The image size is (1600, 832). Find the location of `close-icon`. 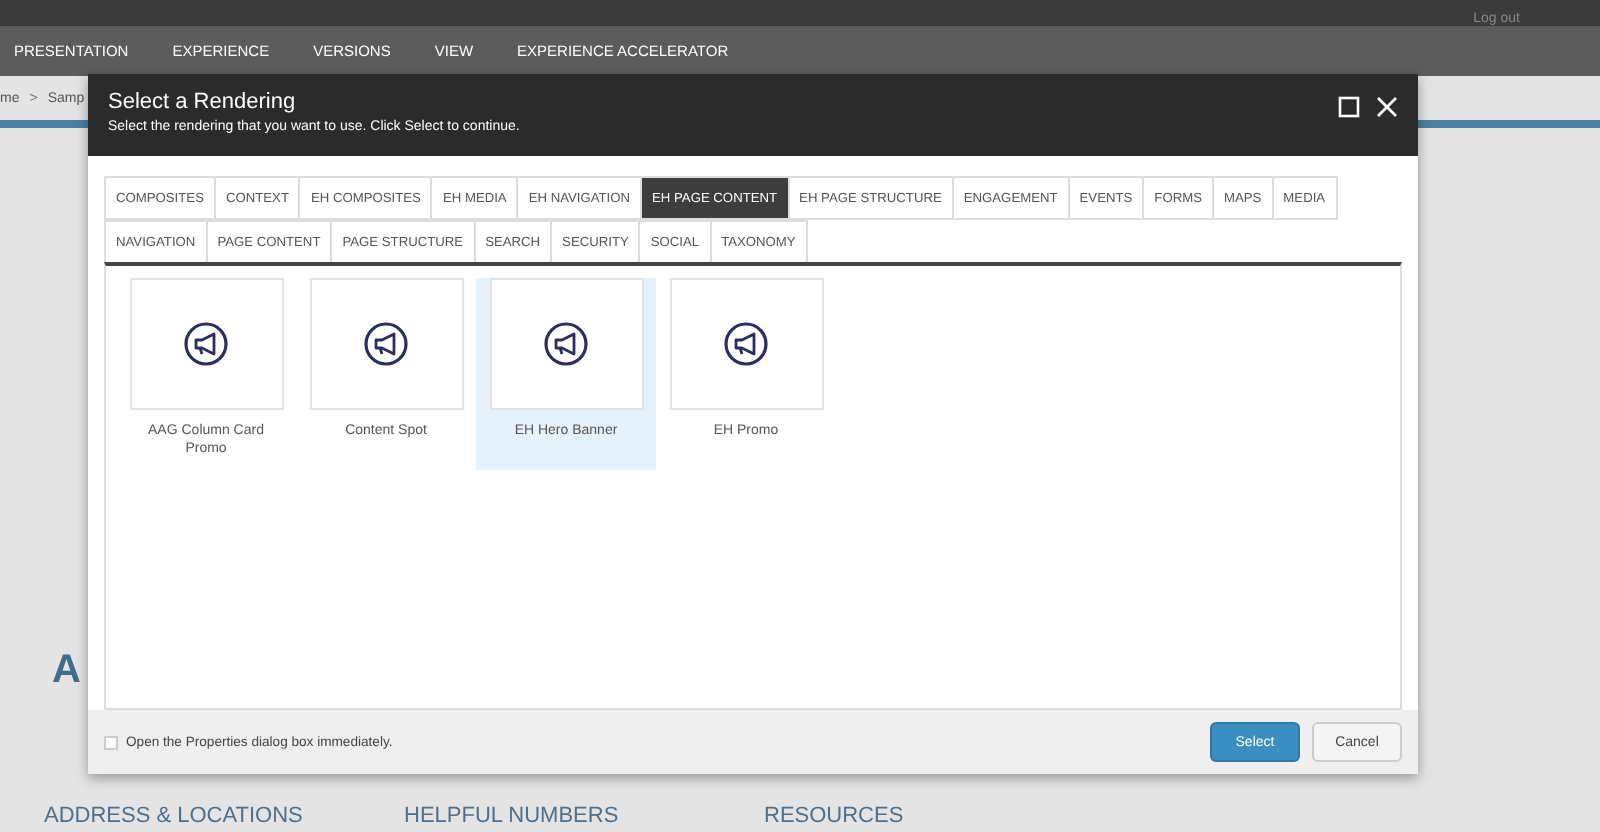

close-icon is located at coordinates (1387, 107).